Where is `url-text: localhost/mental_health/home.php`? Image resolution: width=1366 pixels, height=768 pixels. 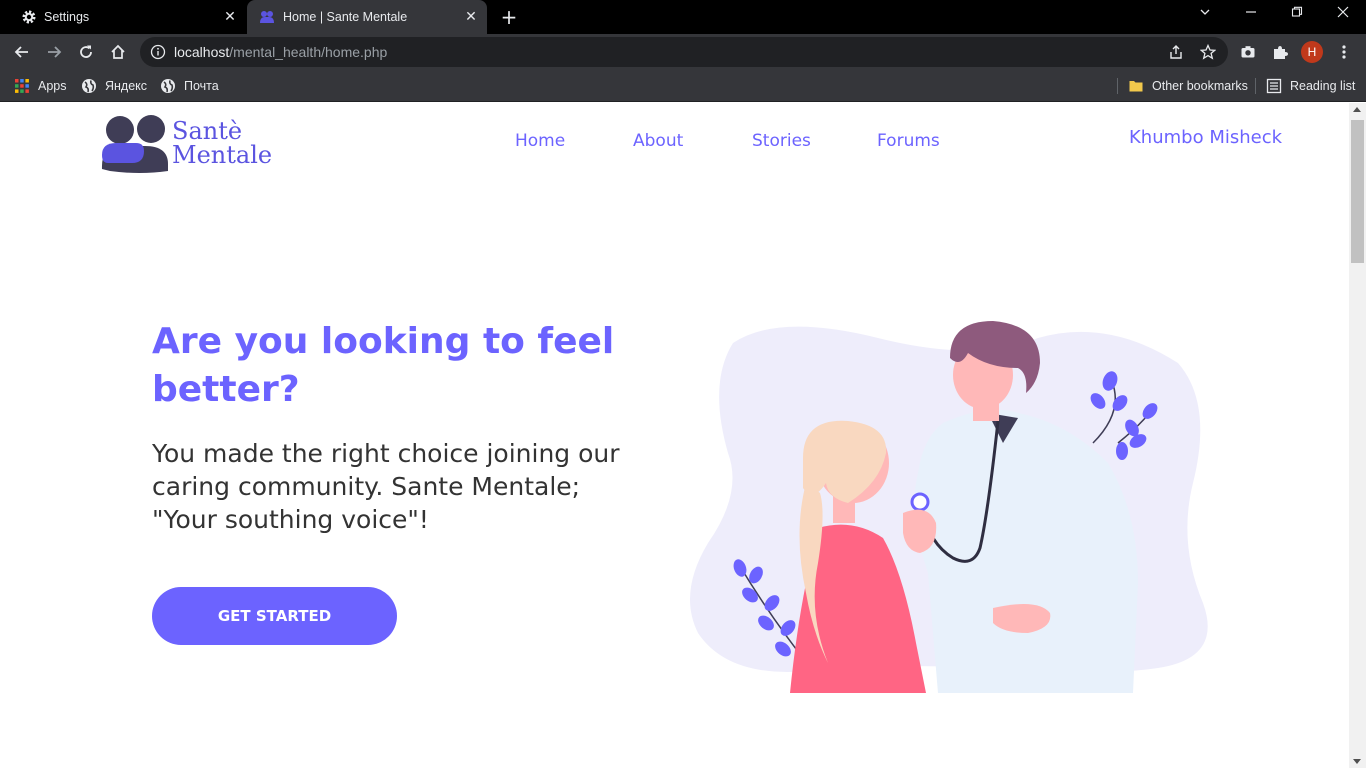
url-text: localhost/mental_health/home.php is located at coordinates (280, 52).